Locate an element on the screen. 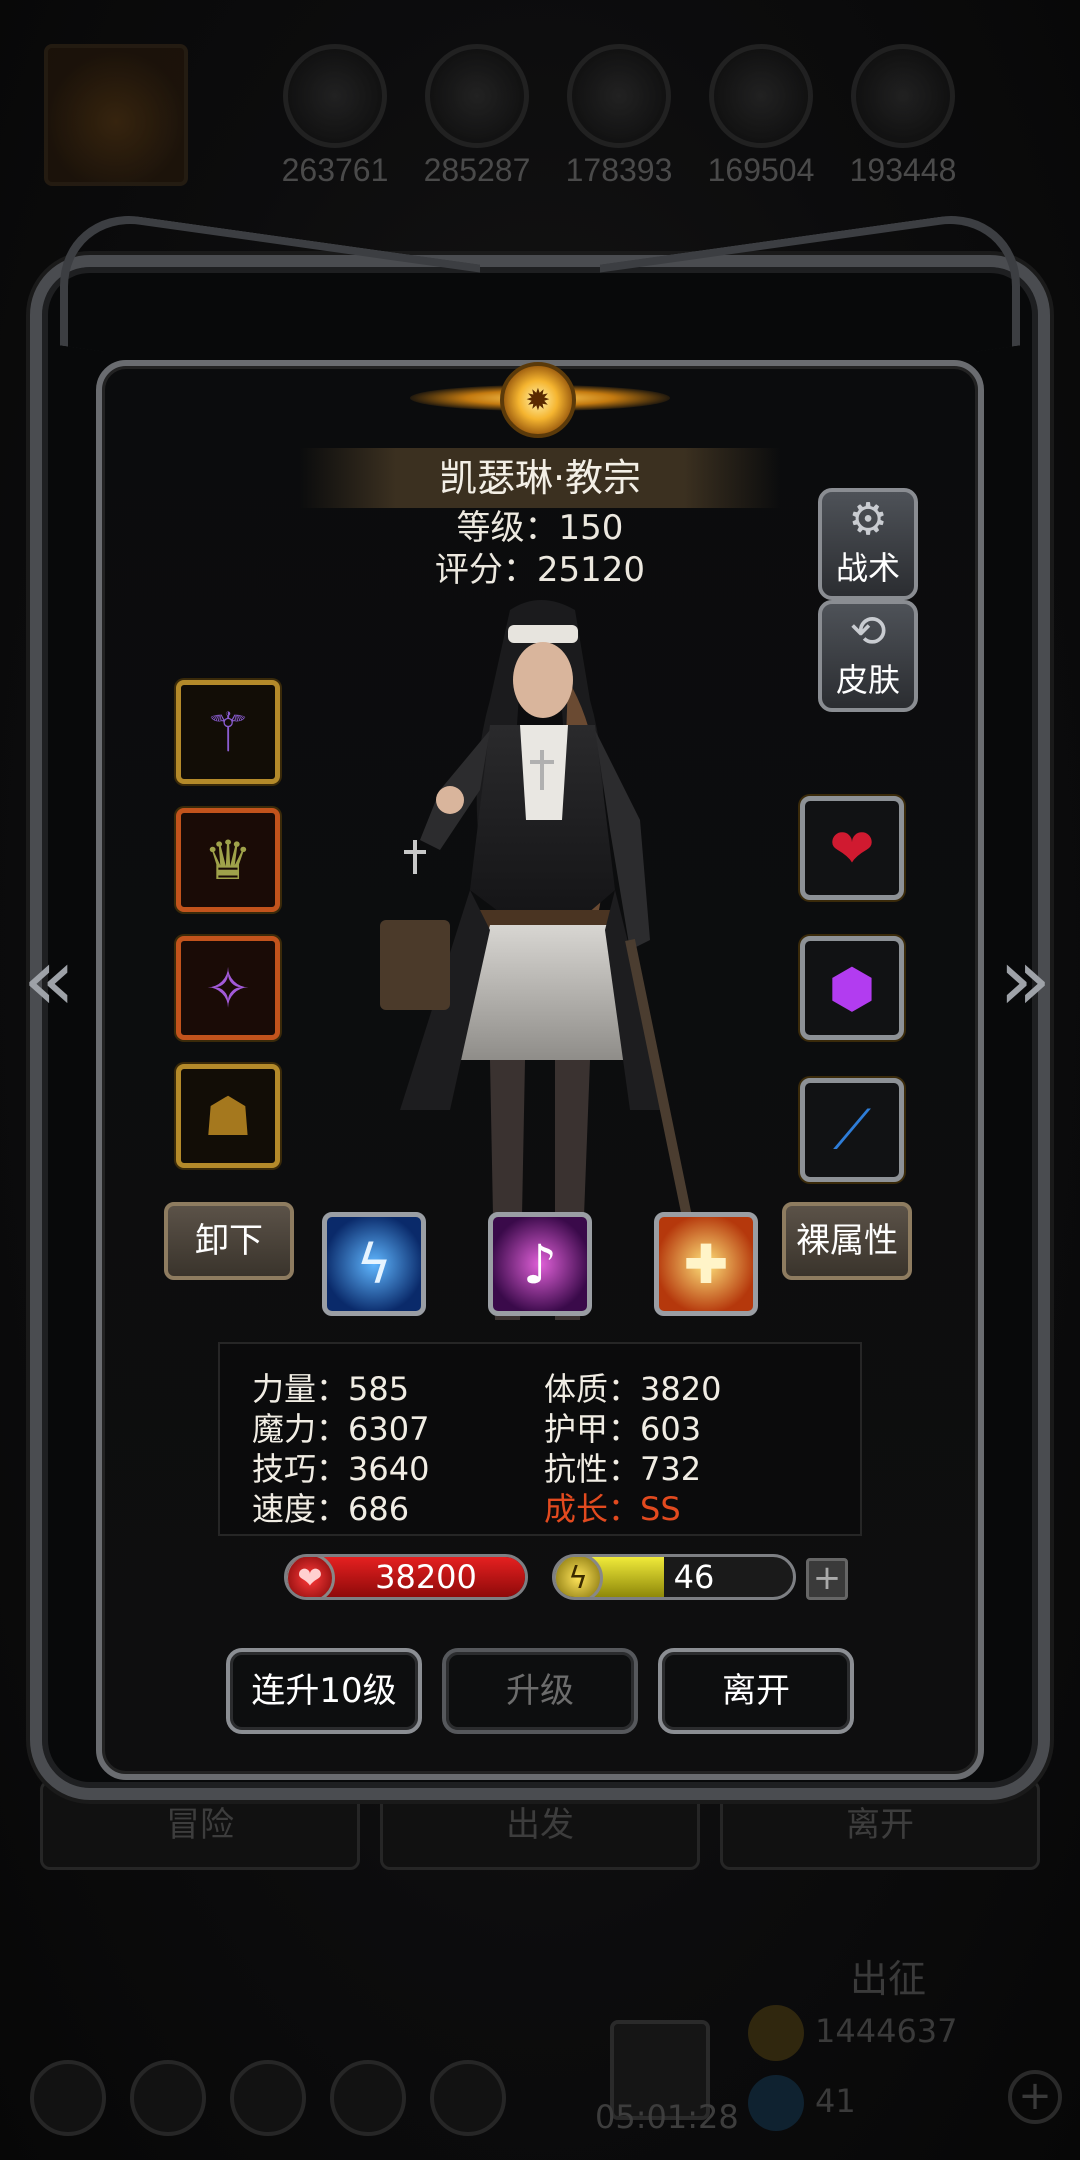 This screenshot has width=1080, height=2160. crown-icon: ♛ is located at coordinates (228, 860).